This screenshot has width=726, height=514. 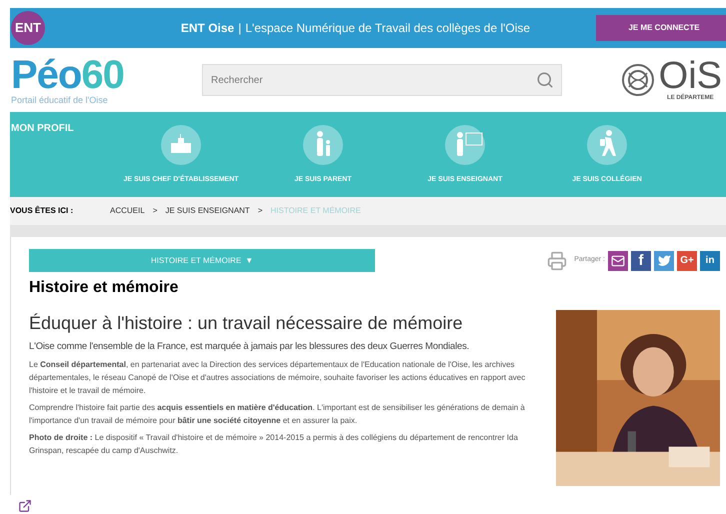 What do you see at coordinates (202, 260) in the screenshot?
I see `section-dropdown: HISTOIRE ET MÉMOIRE ▼` at bounding box center [202, 260].